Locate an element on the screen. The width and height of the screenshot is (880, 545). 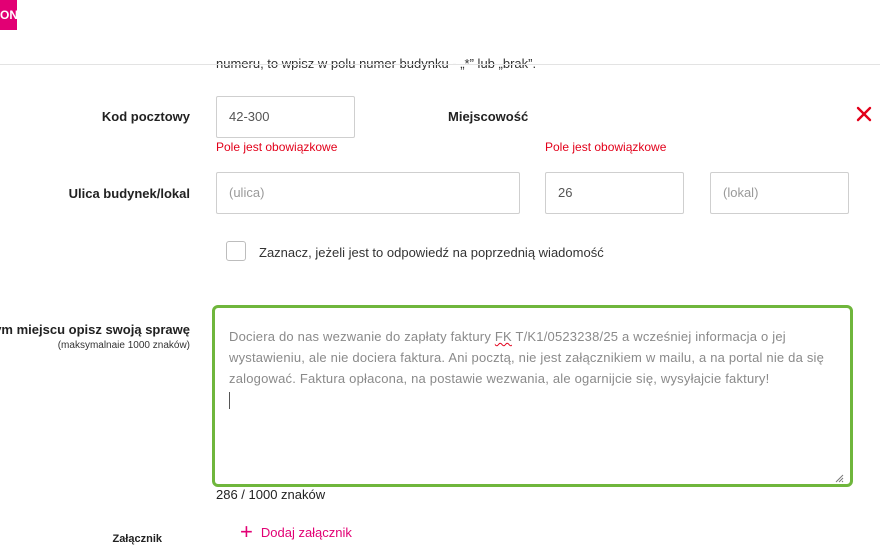
description-sublabel: (maksymalnaie 1000 znaków) is located at coordinates (123, 345).